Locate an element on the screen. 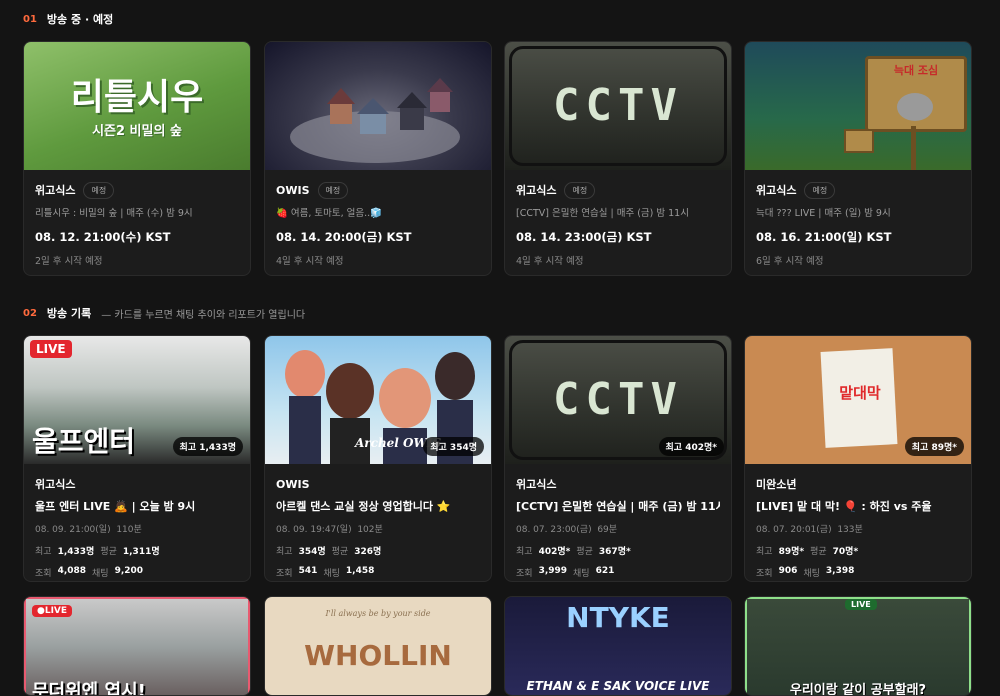  section-number: 02 is located at coordinates (30, 313).